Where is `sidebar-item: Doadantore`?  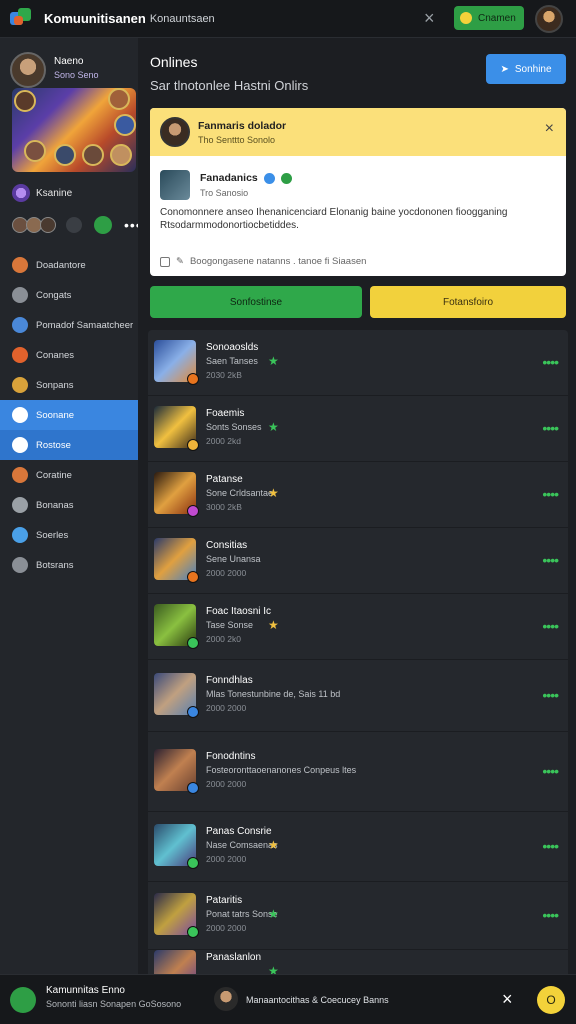 sidebar-item: Doadantore is located at coordinates (69, 265).